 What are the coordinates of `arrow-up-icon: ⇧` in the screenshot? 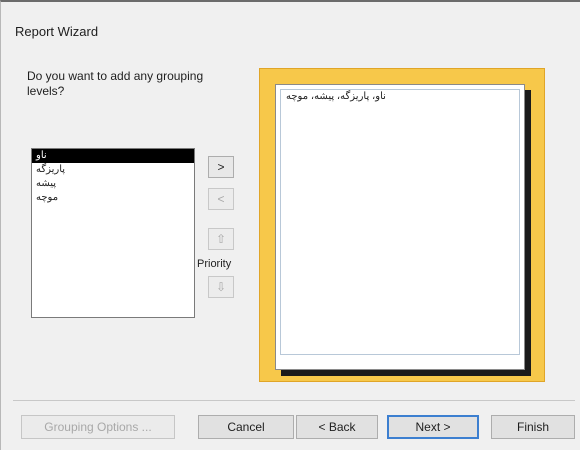 It's located at (221, 239).